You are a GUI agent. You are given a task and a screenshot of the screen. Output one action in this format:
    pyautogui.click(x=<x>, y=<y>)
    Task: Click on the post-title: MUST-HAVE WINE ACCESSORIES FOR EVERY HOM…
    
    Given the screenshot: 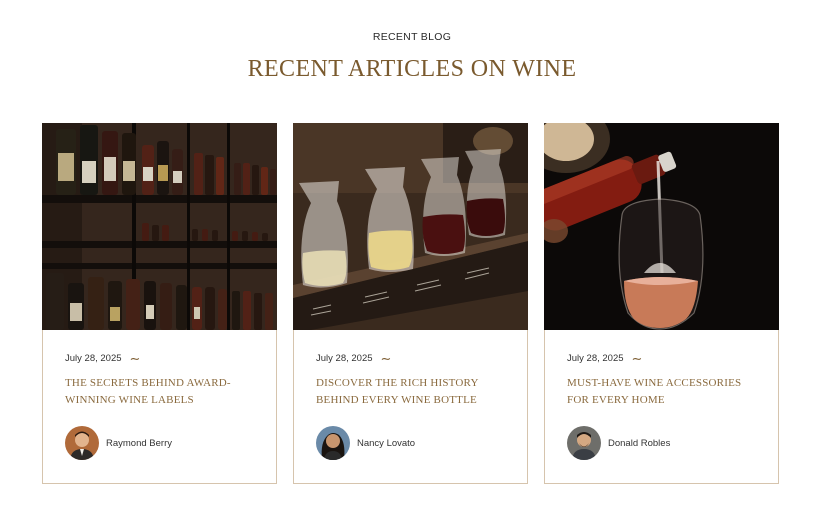 What is the action you would take?
    pyautogui.click(x=664, y=392)
    